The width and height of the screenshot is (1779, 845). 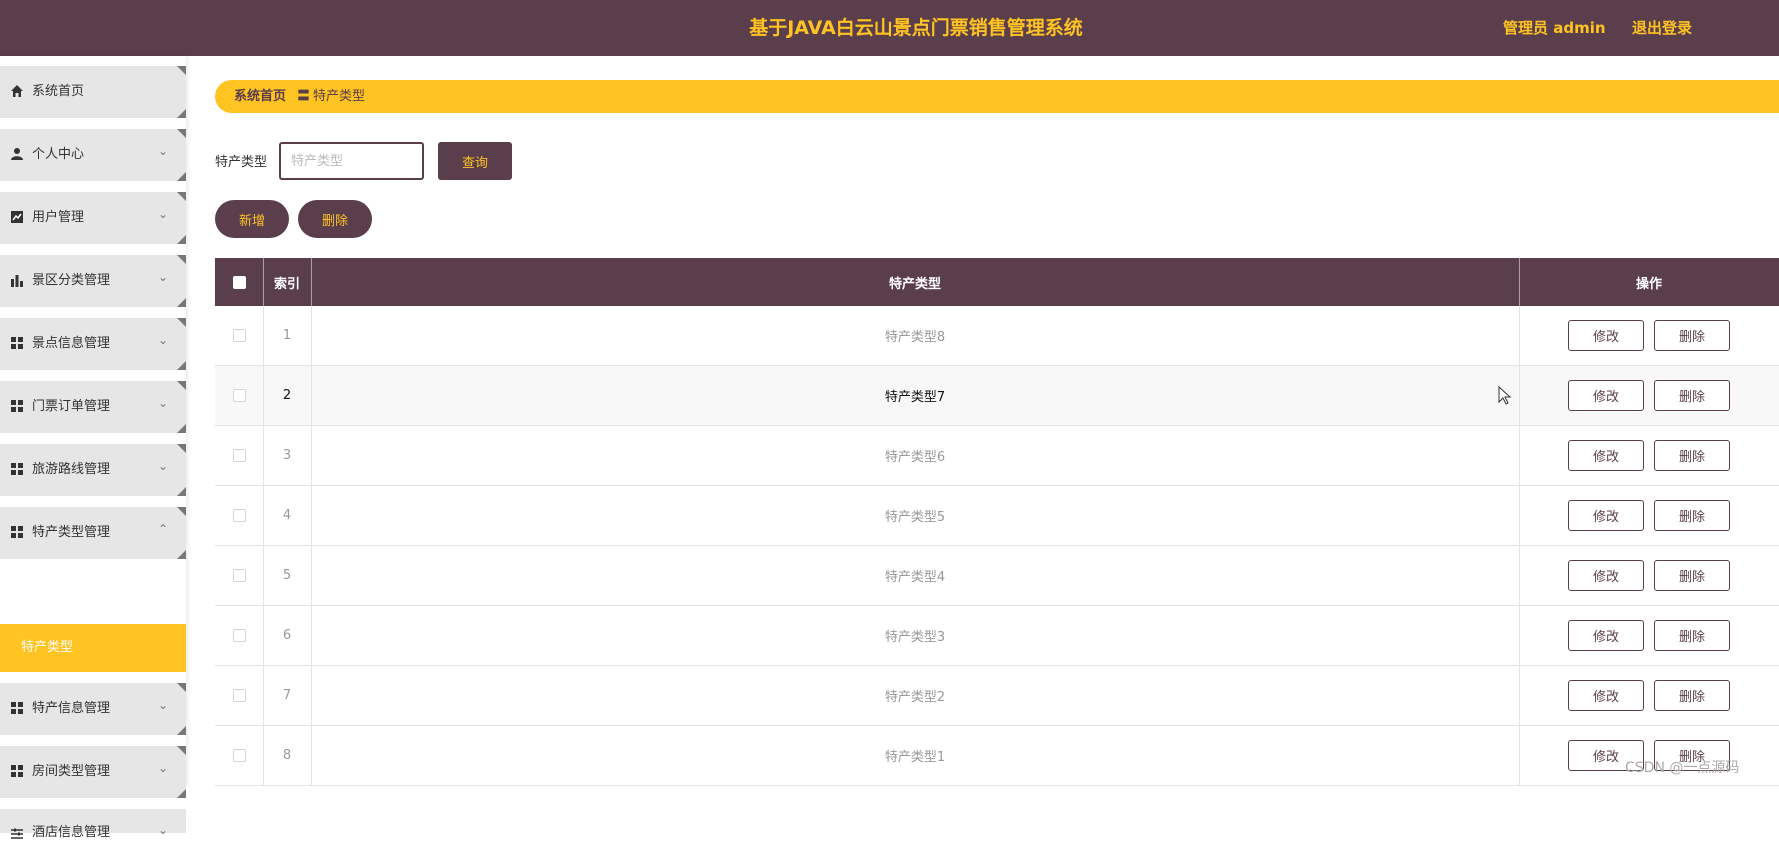 What do you see at coordinates (1505, 395) in the screenshot?
I see `mouse-cursor-icon` at bounding box center [1505, 395].